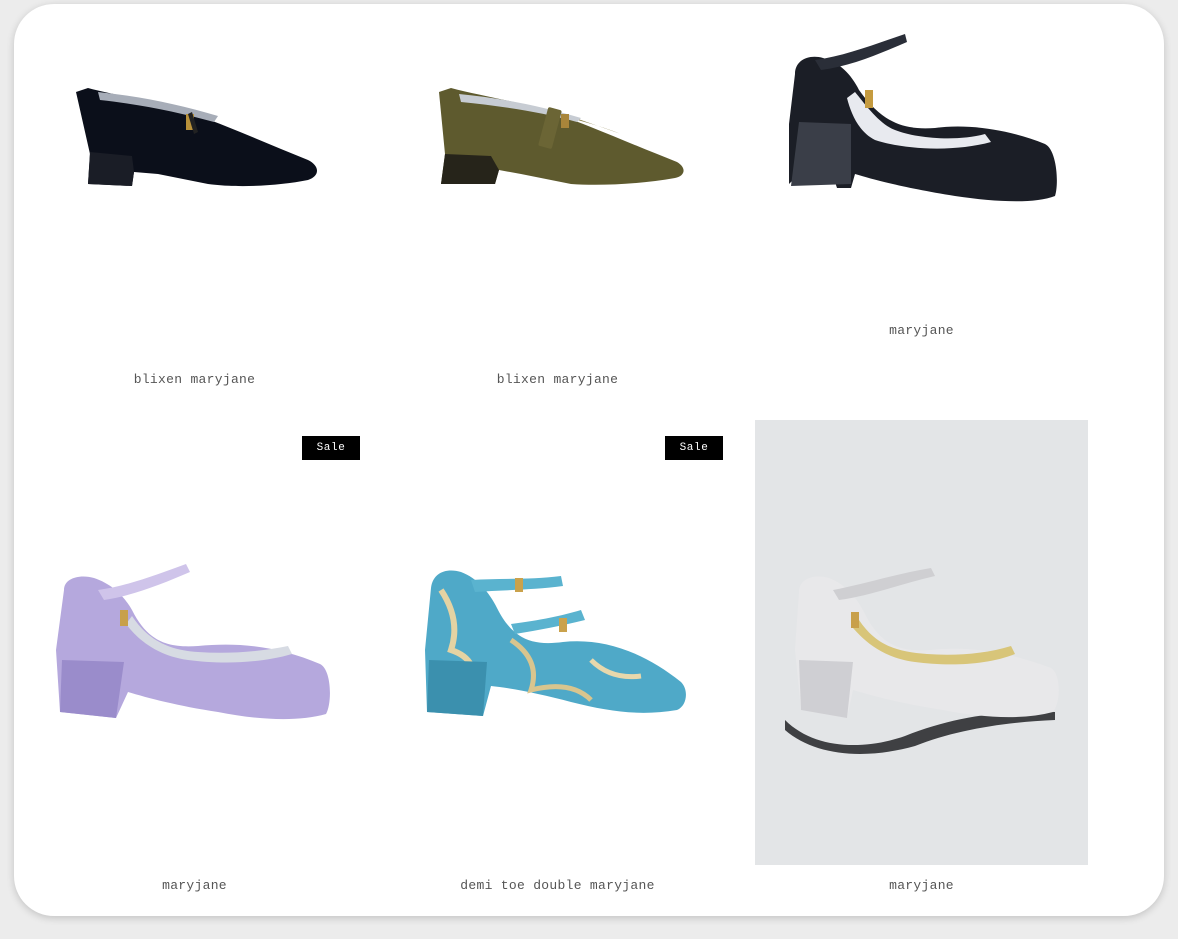 The height and width of the screenshot is (939, 1178). What do you see at coordinates (557, 184) in the screenshot?
I see `gold-metallic-maryjane-shoe-image` at bounding box center [557, 184].